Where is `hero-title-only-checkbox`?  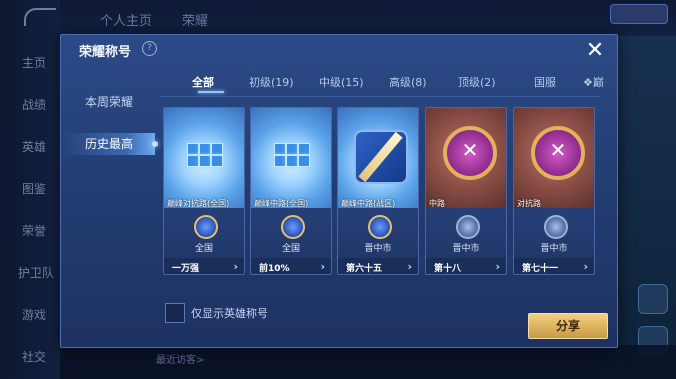
hero-title-only-checkbox is located at coordinates (175, 313).